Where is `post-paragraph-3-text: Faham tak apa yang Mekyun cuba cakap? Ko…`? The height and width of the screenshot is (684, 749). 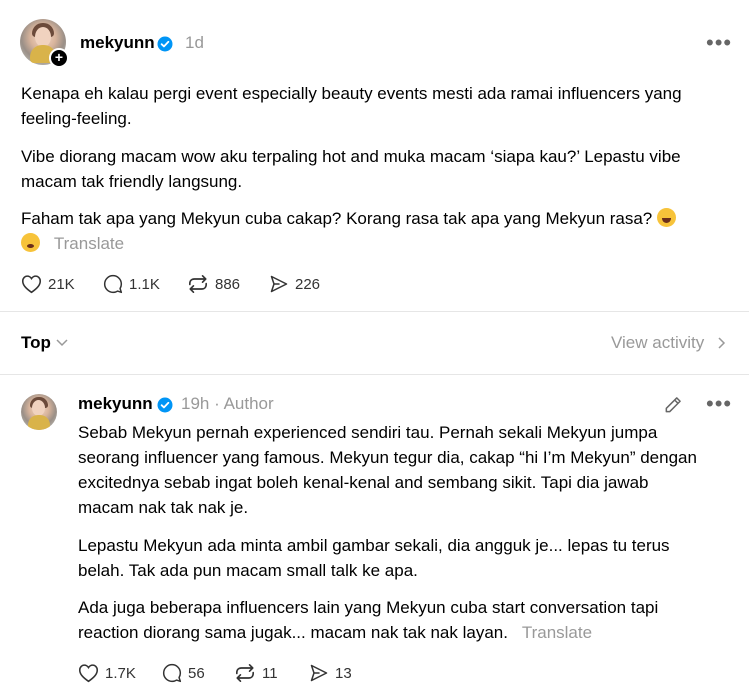
post-paragraph-3-text: Faham tak apa yang Mekyun cuba cakap? Ko… is located at coordinates (337, 218).